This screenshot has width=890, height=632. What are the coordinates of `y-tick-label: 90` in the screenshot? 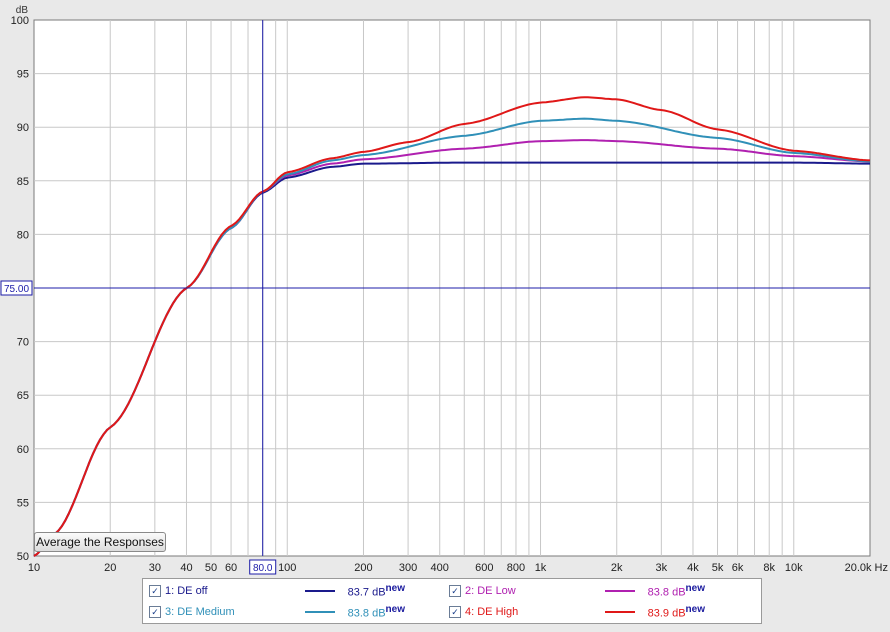 It's located at (23, 128).